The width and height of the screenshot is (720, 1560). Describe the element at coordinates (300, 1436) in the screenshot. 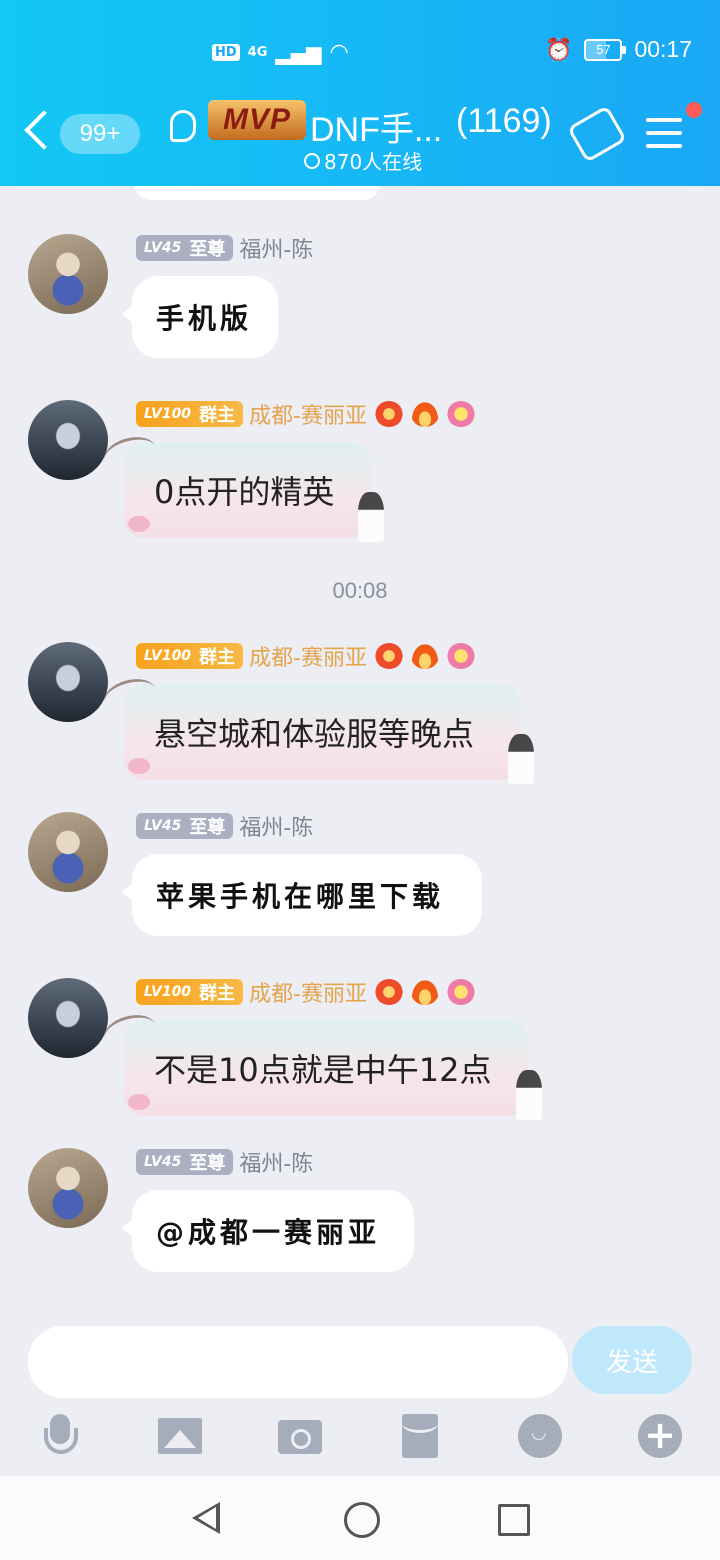

I see `camera-icon` at that location.